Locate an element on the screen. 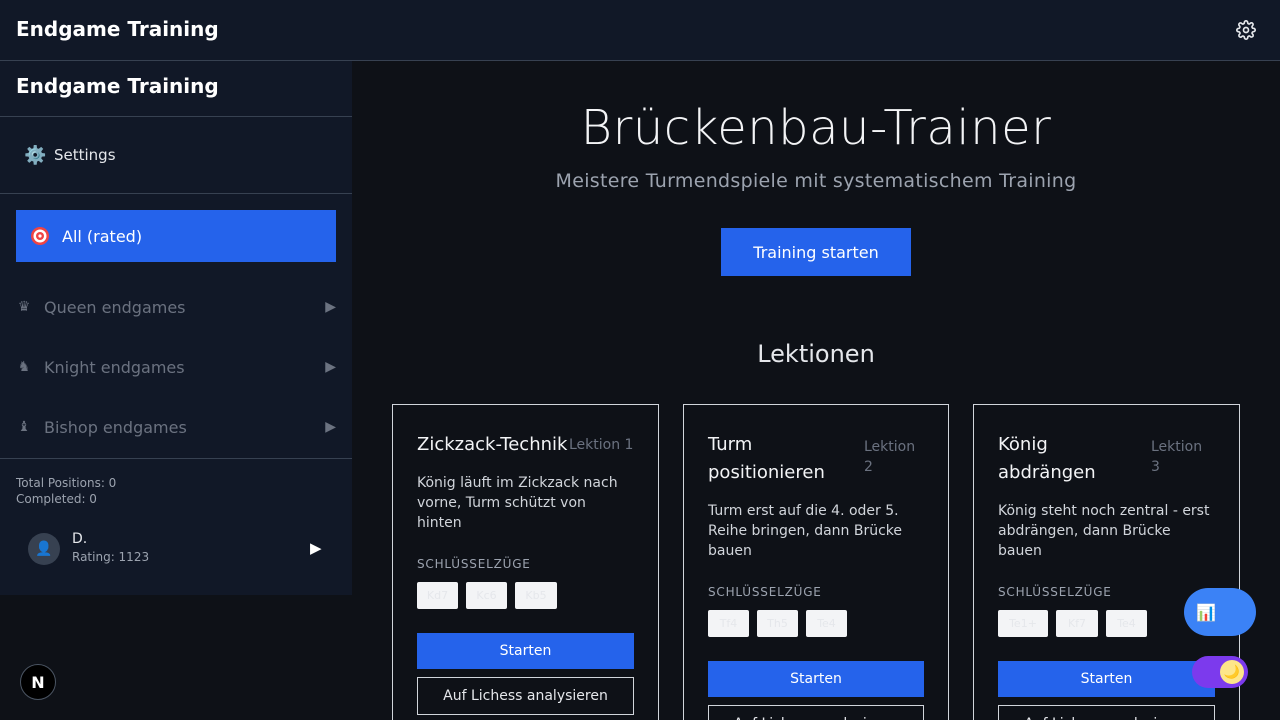 This screenshot has width=1280, height=720. sidebar-item-label: Bishop endgames is located at coordinates (115, 427).